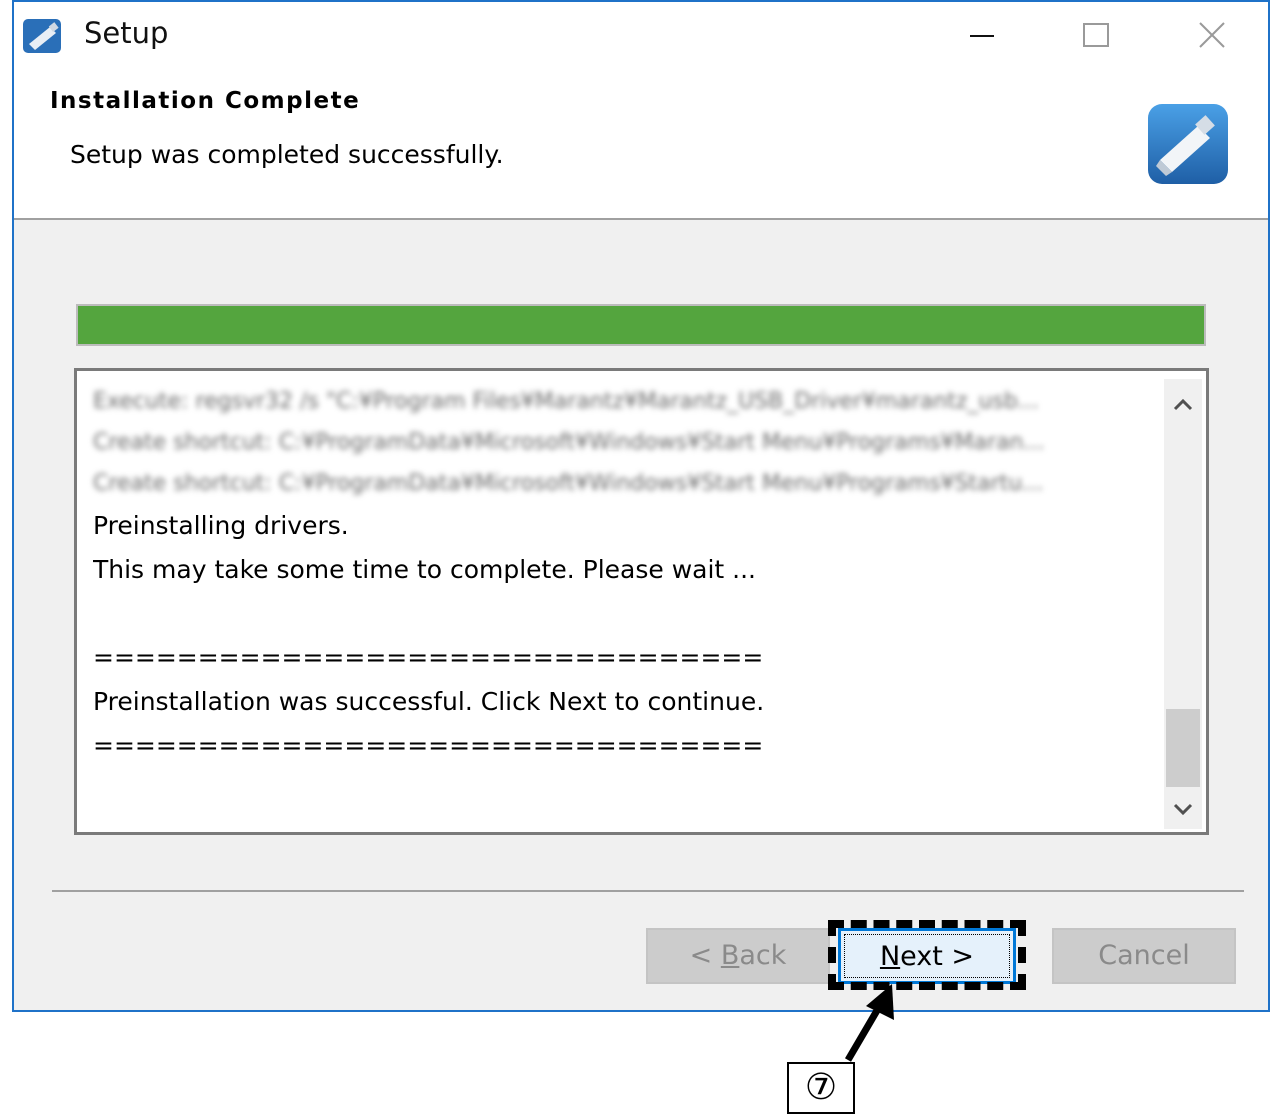 The width and height of the screenshot is (1285, 1117). What do you see at coordinates (982, 35) in the screenshot?
I see `minimize-icon` at bounding box center [982, 35].